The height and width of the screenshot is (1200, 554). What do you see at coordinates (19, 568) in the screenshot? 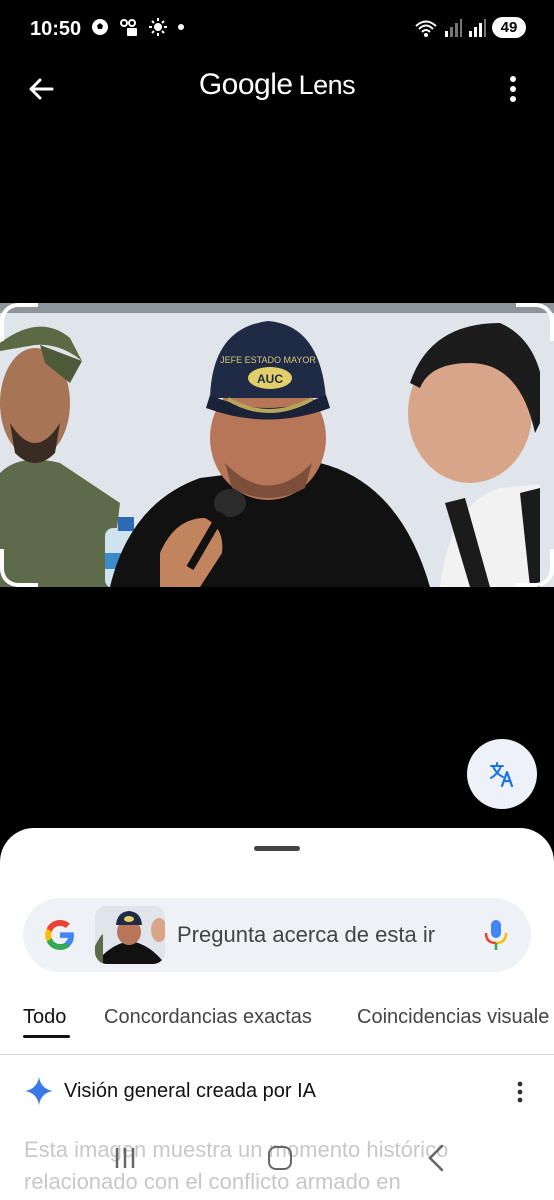
I see `crop-handle-bottom-left` at bounding box center [19, 568].